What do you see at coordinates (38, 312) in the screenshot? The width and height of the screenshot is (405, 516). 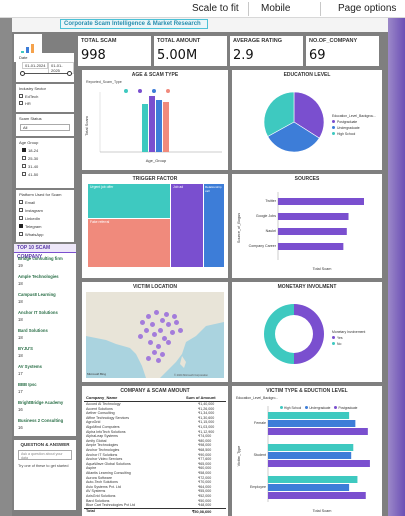 I see `top10-company-name: Anchor IT Solutions` at bounding box center [38, 312].